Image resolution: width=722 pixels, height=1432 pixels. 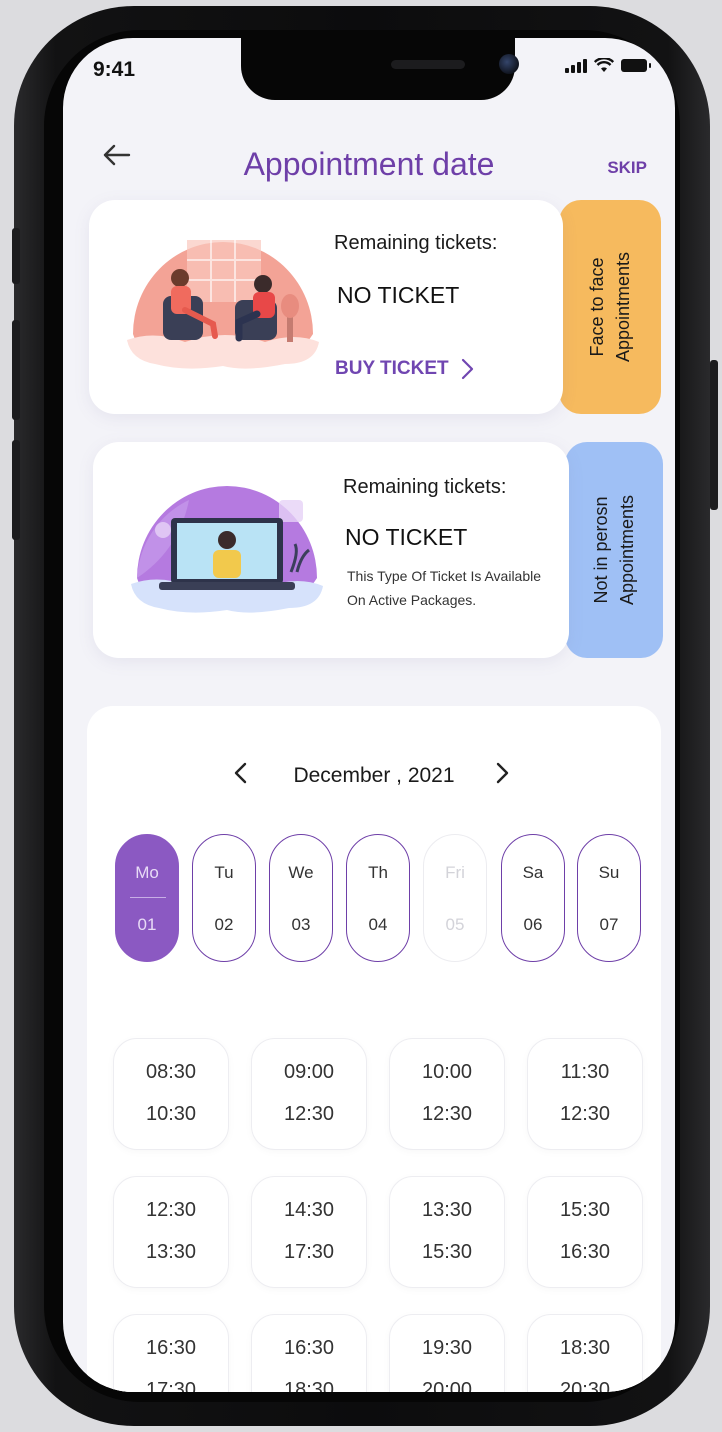 I want to click on day-name: Su, so click(x=609, y=872).